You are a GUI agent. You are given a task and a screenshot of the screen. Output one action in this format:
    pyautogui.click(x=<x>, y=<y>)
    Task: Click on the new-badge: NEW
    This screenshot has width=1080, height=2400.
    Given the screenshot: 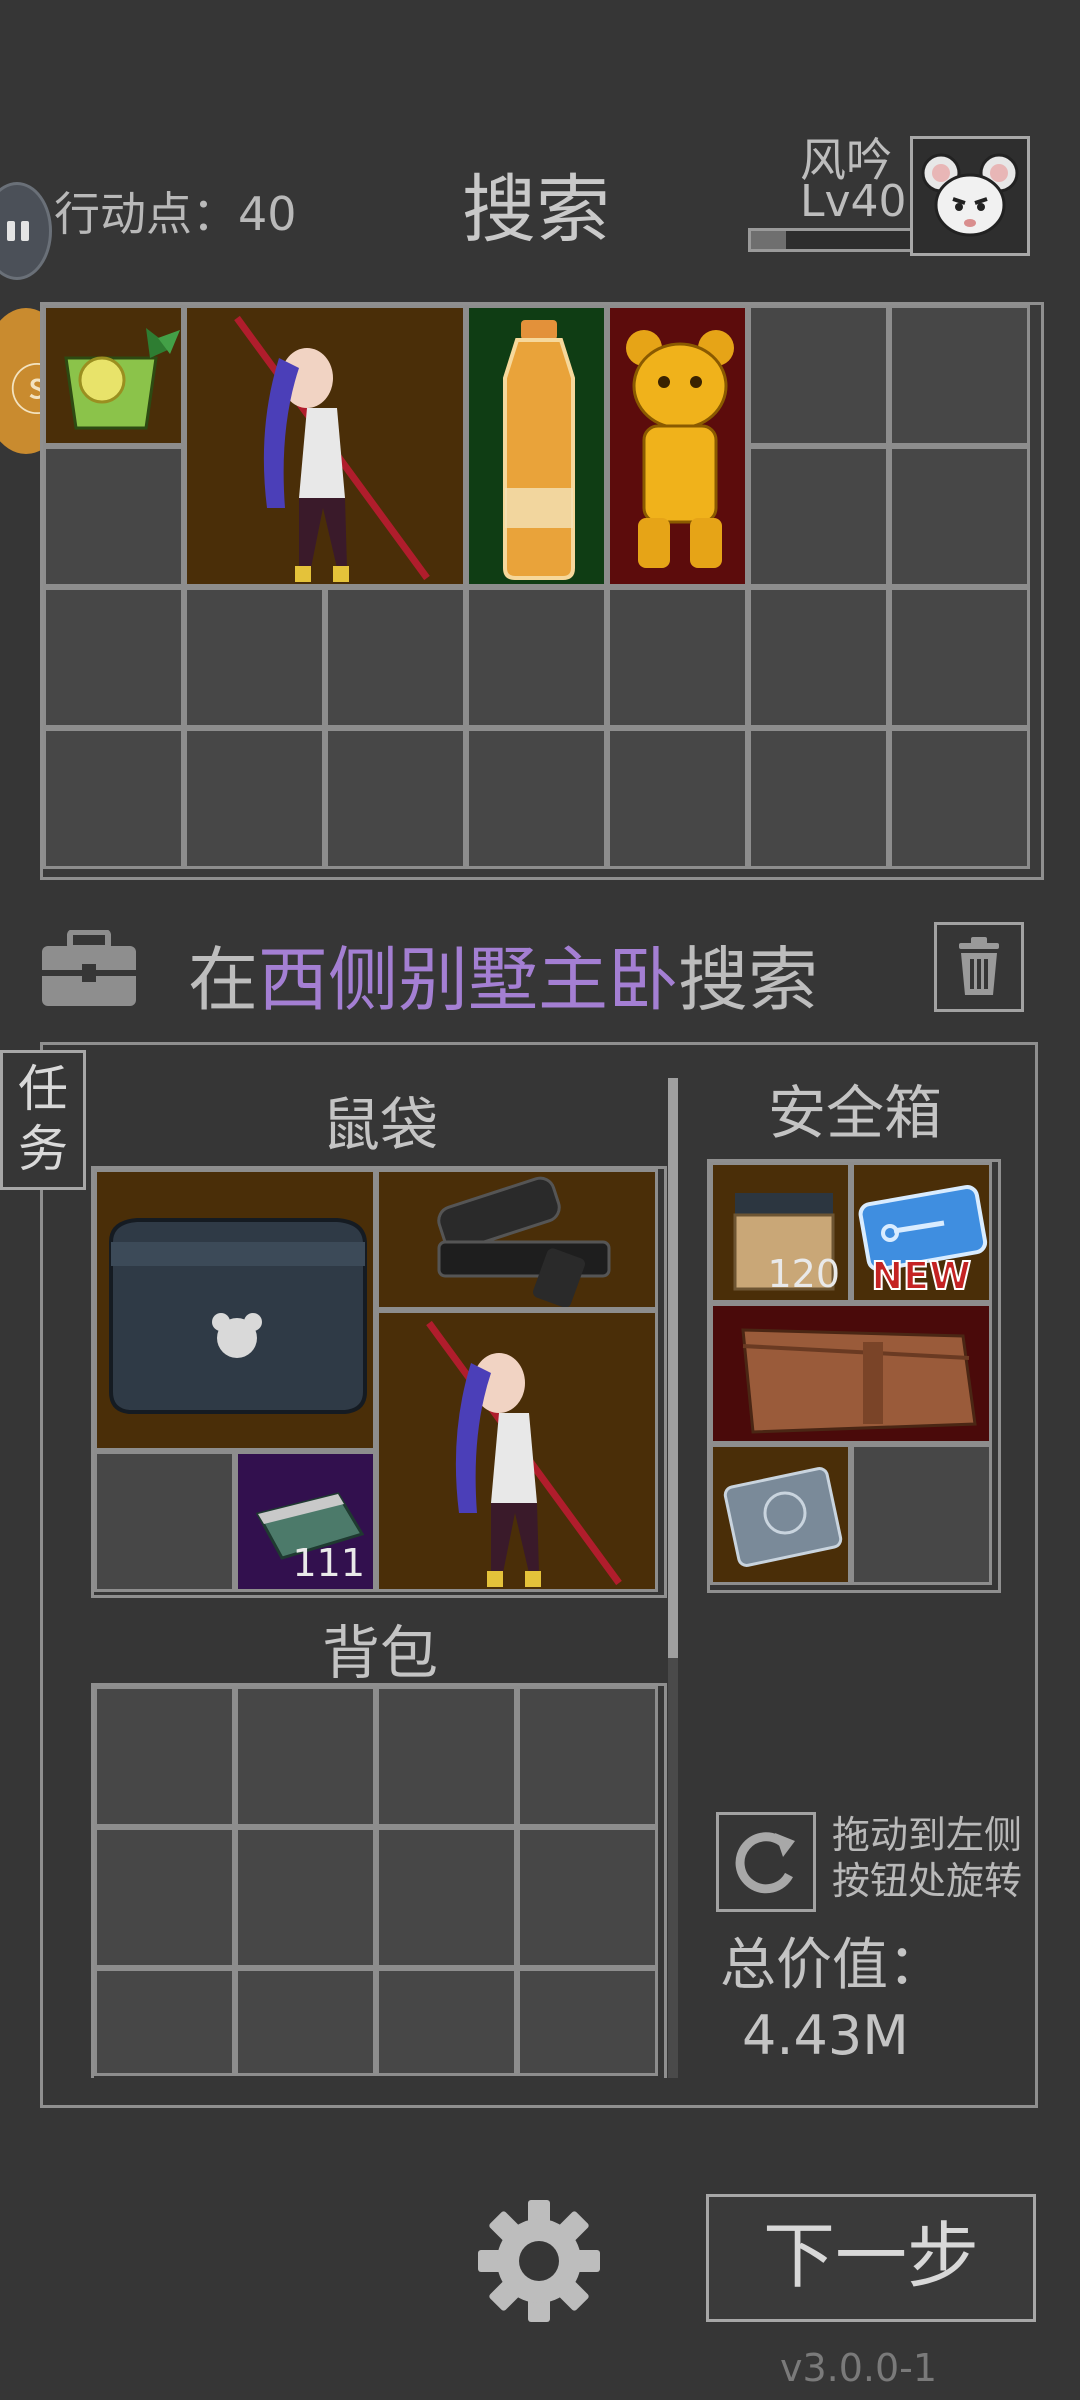 What is the action you would take?
    pyautogui.click(x=921, y=1276)
    